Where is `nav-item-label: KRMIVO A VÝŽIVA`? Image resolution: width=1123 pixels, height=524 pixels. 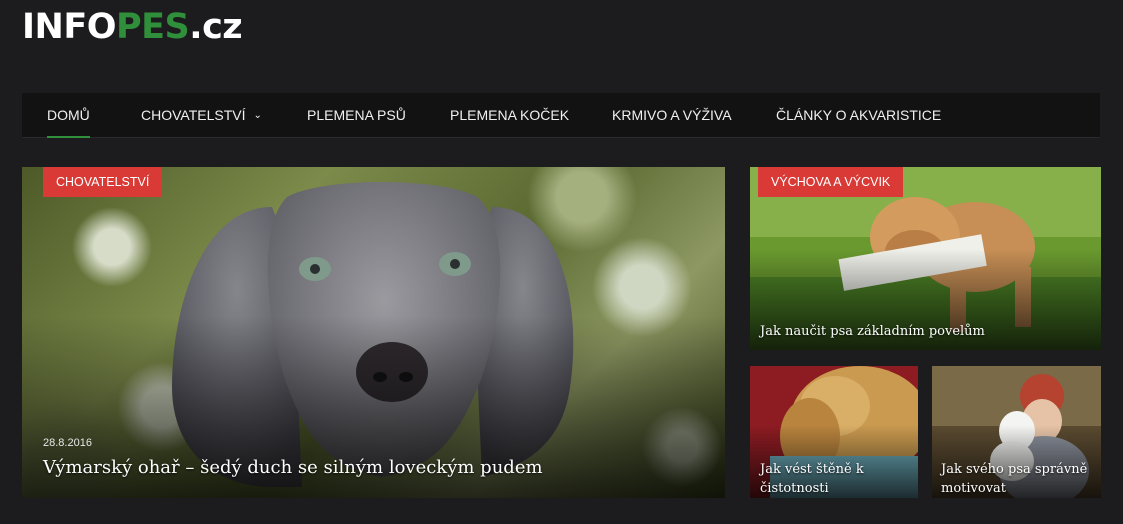 nav-item-label: KRMIVO A VÝŽIVA is located at coordinates (672, 115).